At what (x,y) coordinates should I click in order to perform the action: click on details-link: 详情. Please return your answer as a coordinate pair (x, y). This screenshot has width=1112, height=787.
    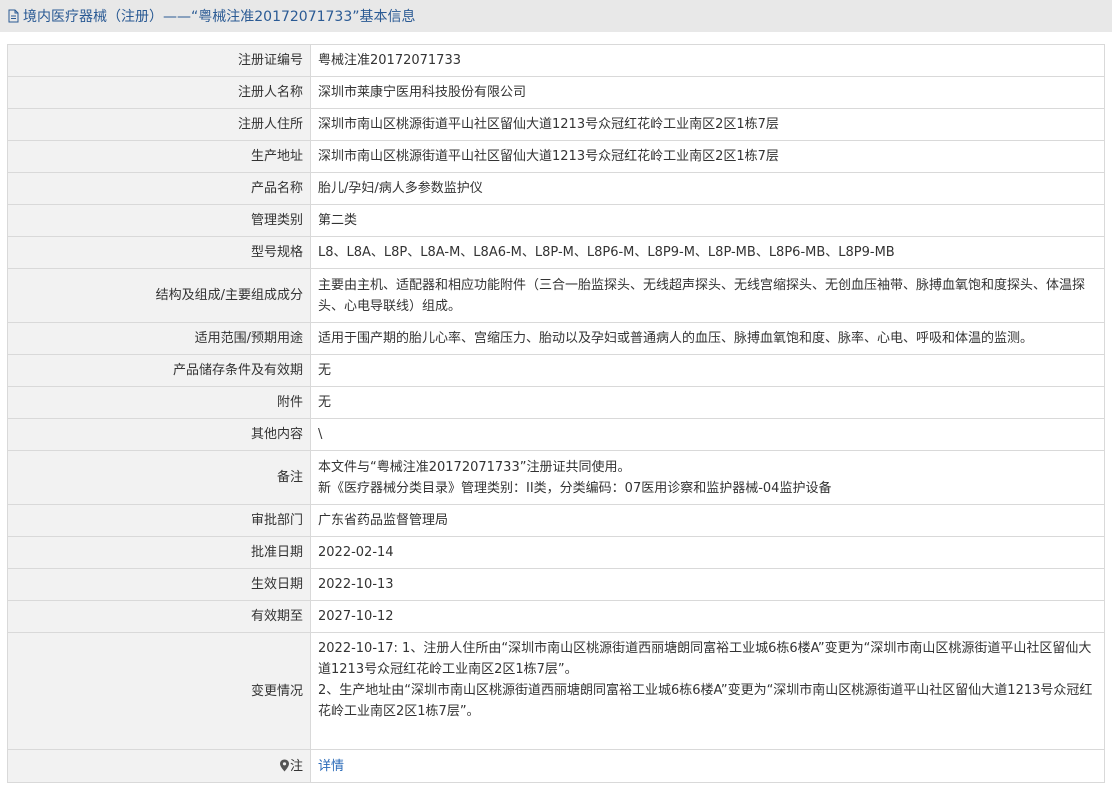
    Looking at the image, I should click on (331, 766).